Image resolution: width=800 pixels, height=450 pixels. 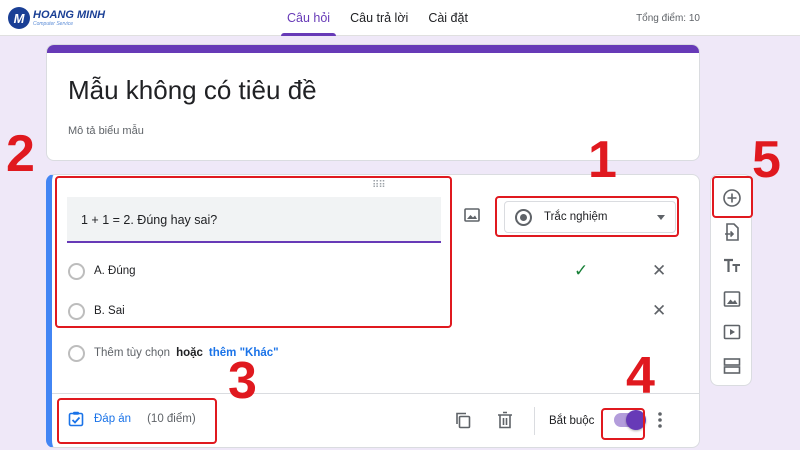 What do you see at coordinates (375, 393) in the screenshot?
I see `footer-divider` at bounding box center [375, 393].